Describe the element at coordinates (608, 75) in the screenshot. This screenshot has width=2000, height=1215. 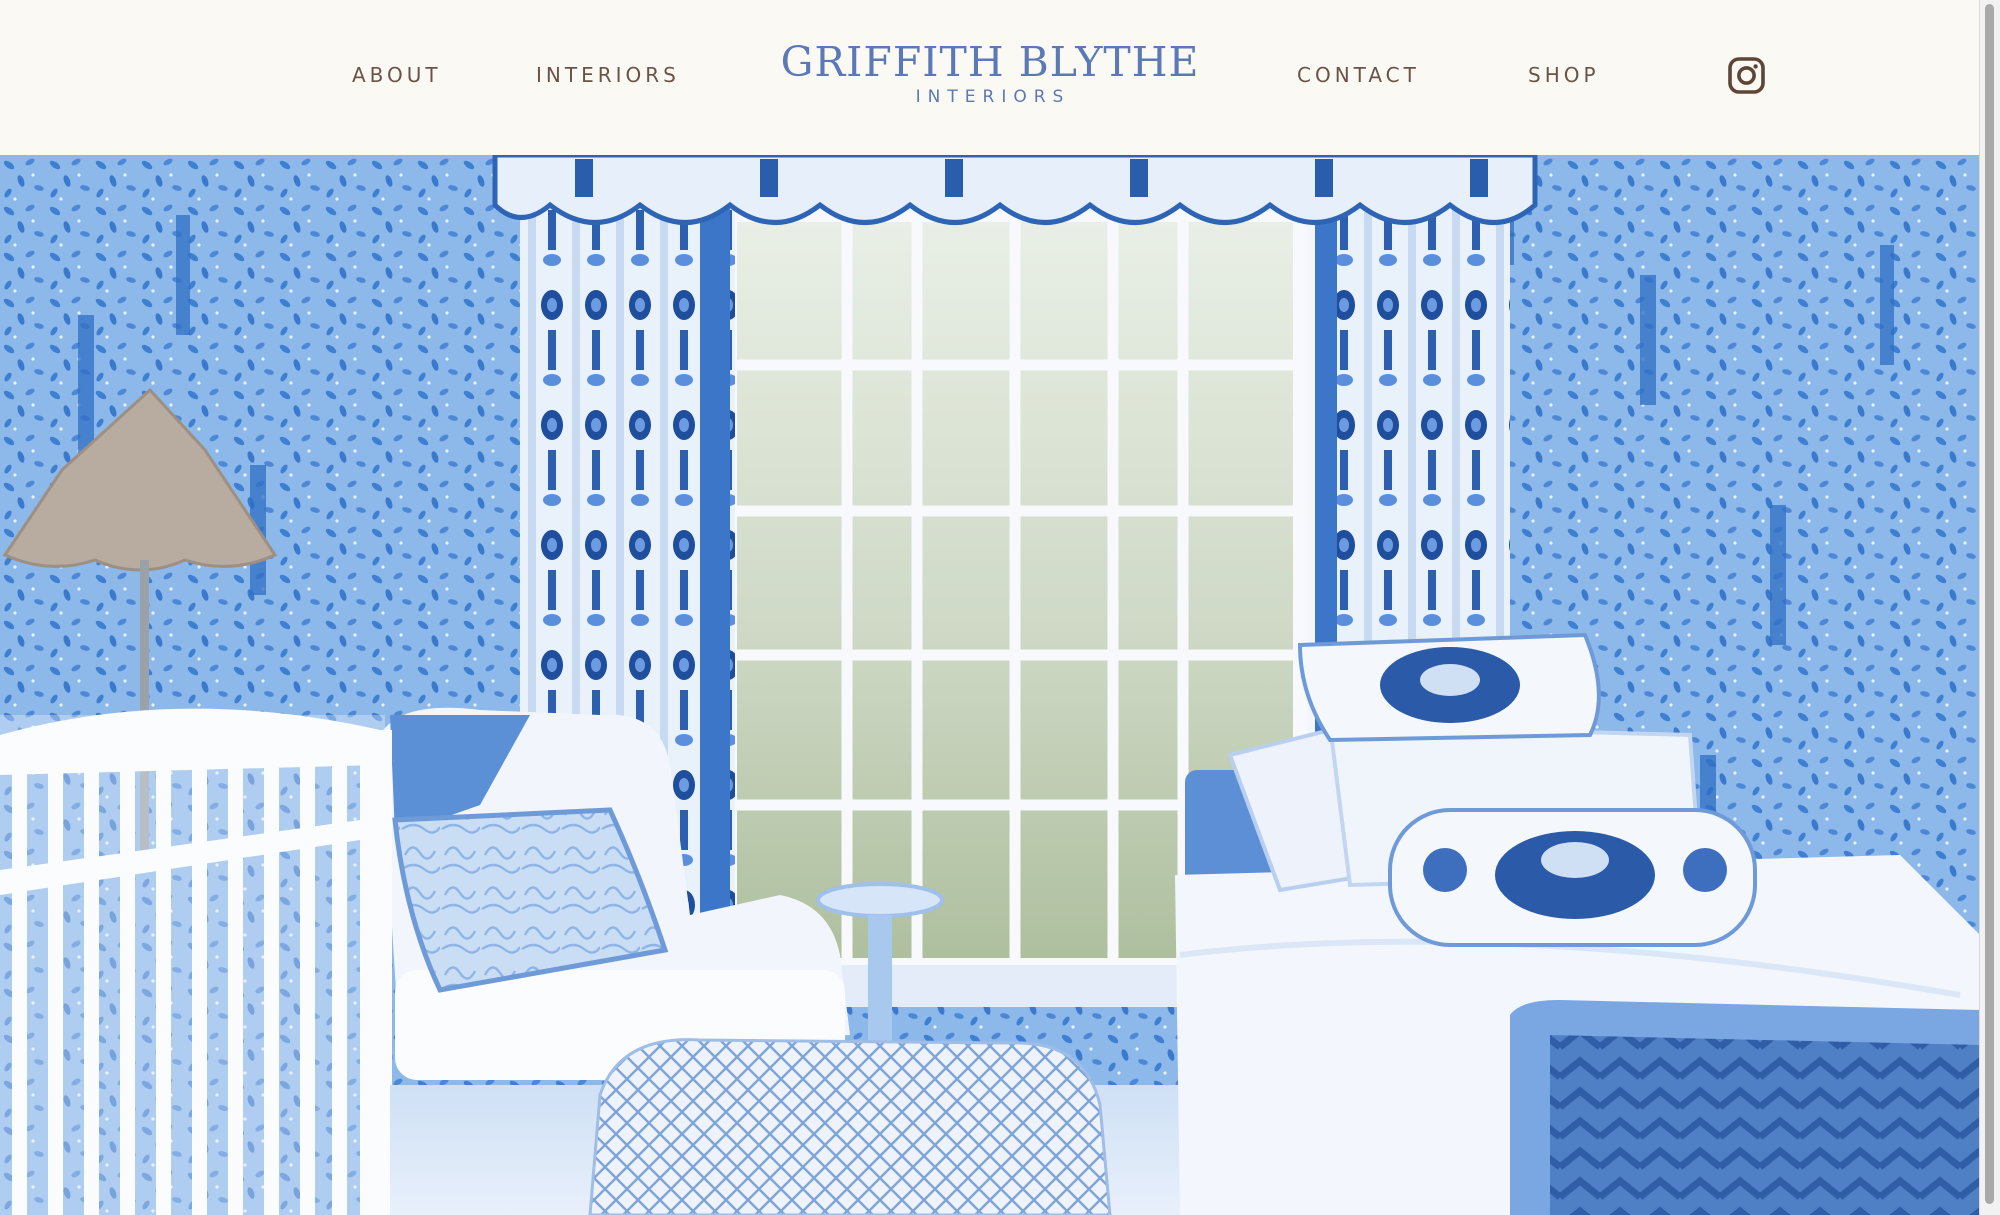
I see `nav-interiors-link: INTERIORS` at that location.